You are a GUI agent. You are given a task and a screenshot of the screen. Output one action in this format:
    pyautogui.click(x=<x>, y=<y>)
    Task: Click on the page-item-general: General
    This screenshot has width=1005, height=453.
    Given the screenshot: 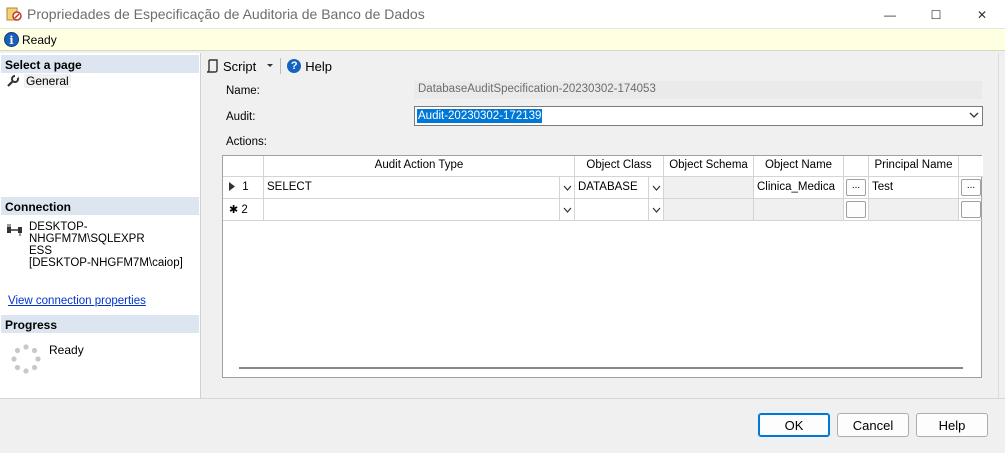 What is the action you would take?
    pyautogui.click(x=38, y=81)
    